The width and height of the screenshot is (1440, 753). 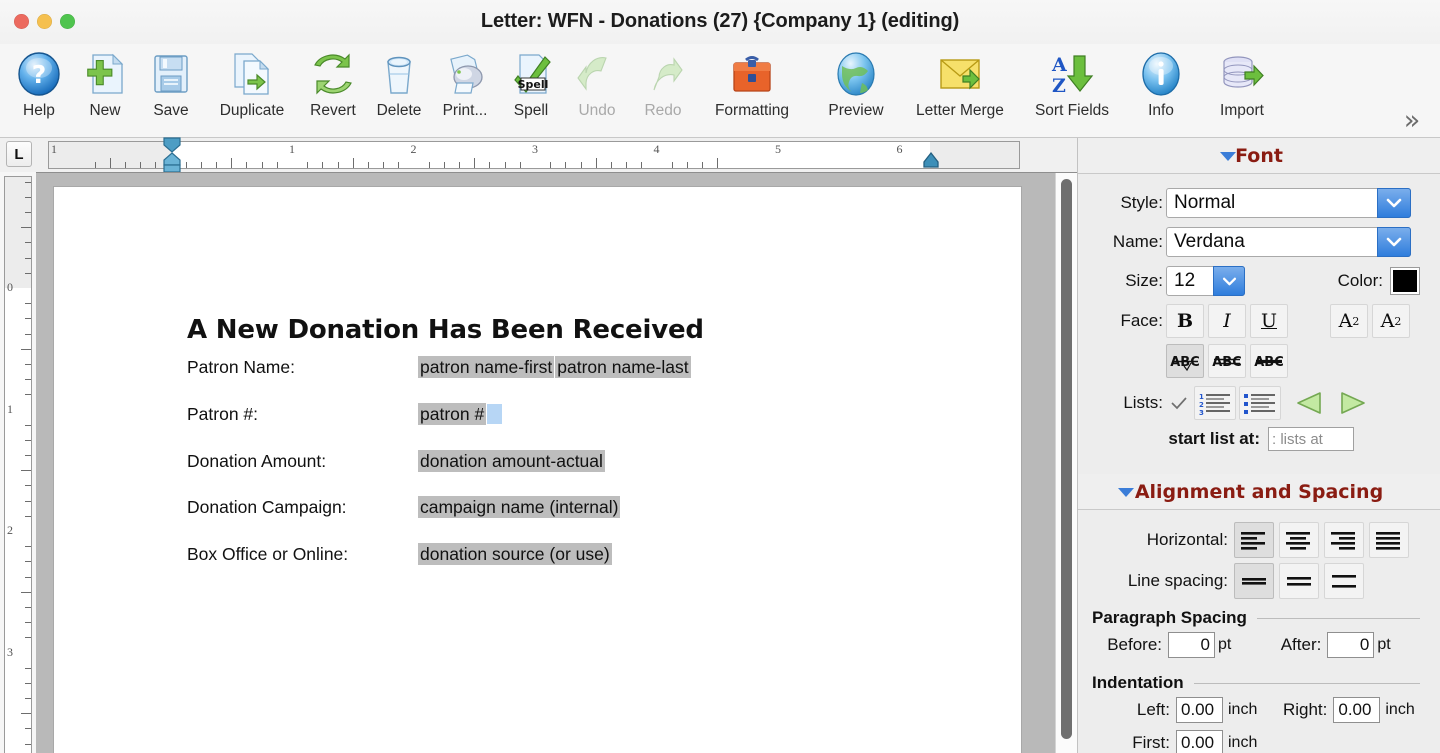 I want to click on indent-right-input: 0.00, so click(x=1357, y=710).